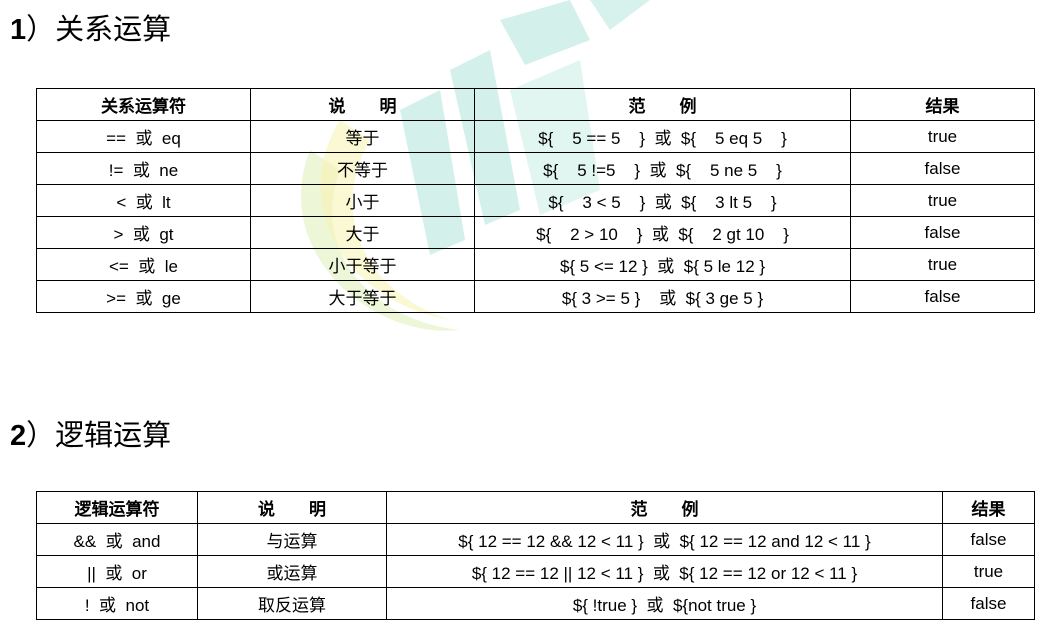 This screenshot has width=1057, height=634. Describe the element at coordinates (143, 232) in the screenshot. I see `operator-cell: > 或 gt` at that location.